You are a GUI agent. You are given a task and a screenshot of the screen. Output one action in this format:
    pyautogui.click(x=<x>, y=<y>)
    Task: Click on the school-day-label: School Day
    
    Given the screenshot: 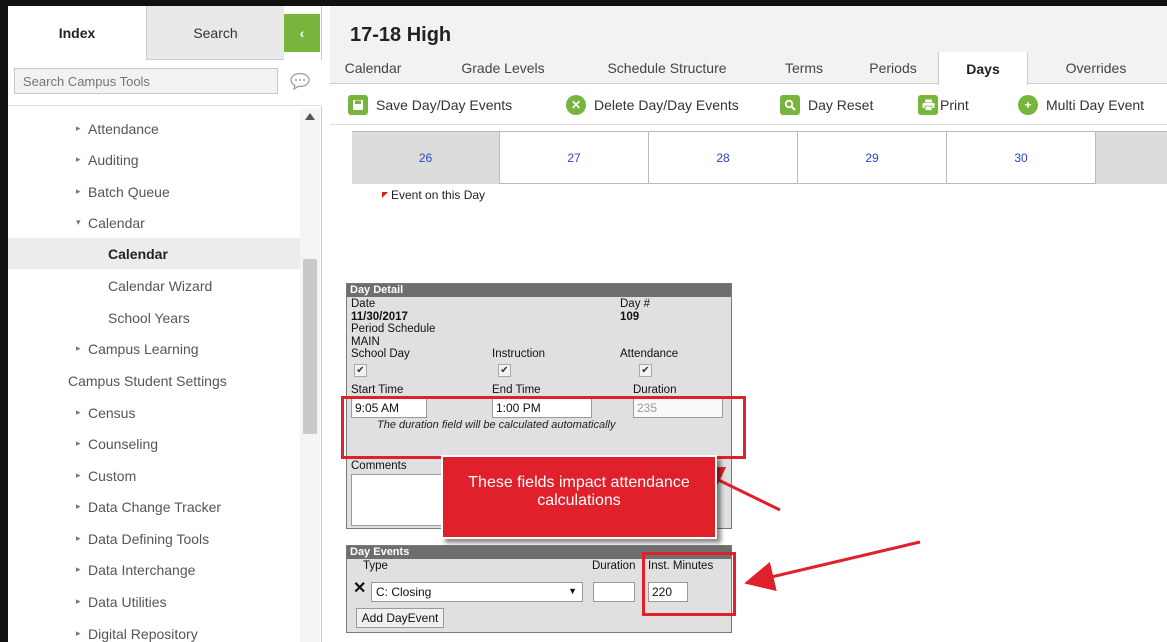 What is the action you would take?
    pyautogui.click(x=380, y=354)
    